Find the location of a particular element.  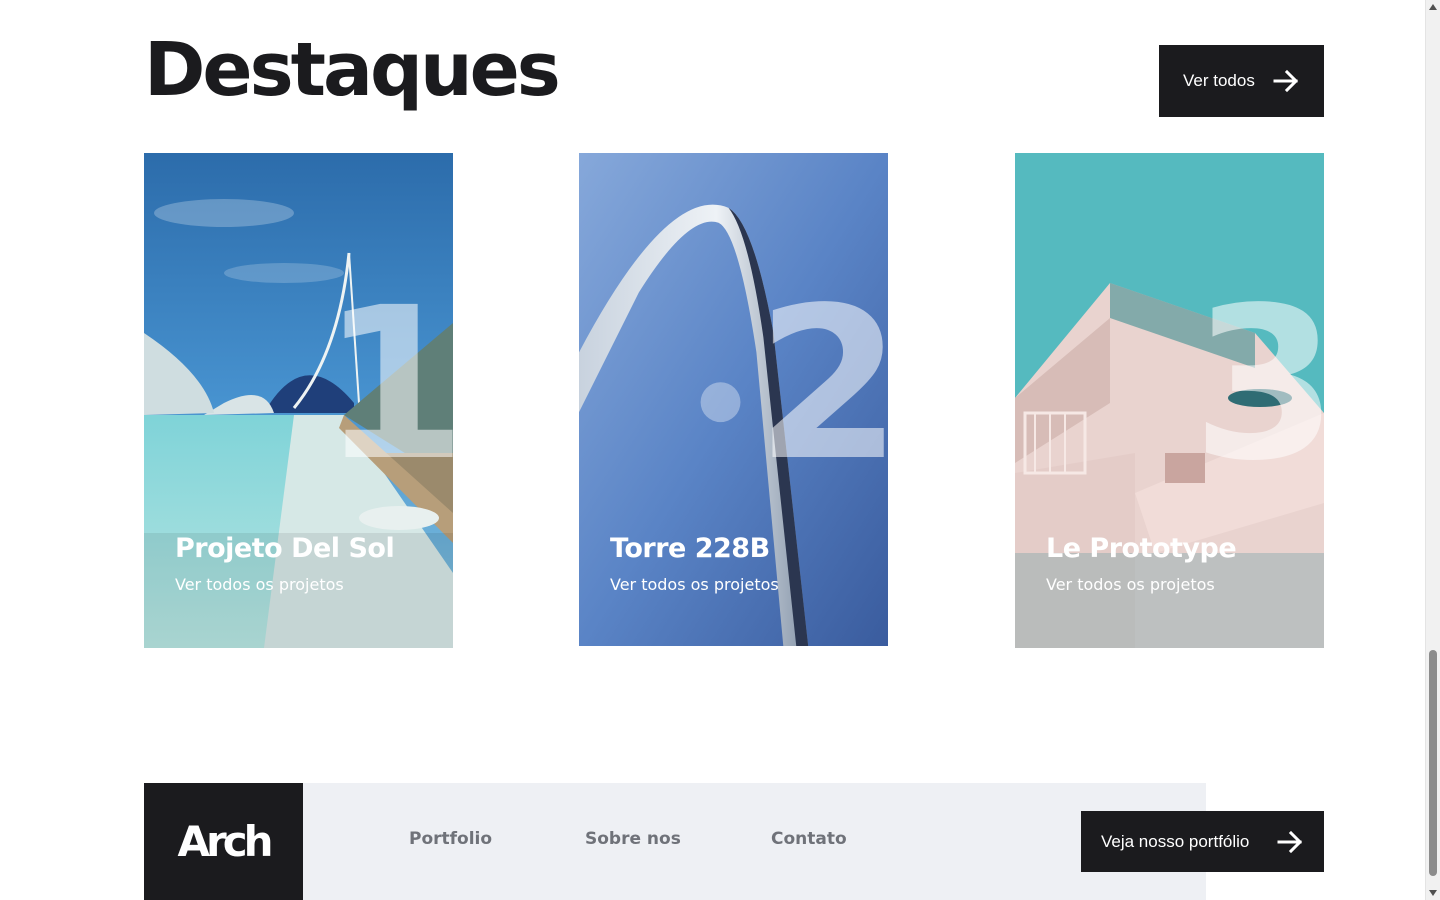

project-card-2: 2 Torre 228B Ver todos os projetos is located at coordinates (733, 400).